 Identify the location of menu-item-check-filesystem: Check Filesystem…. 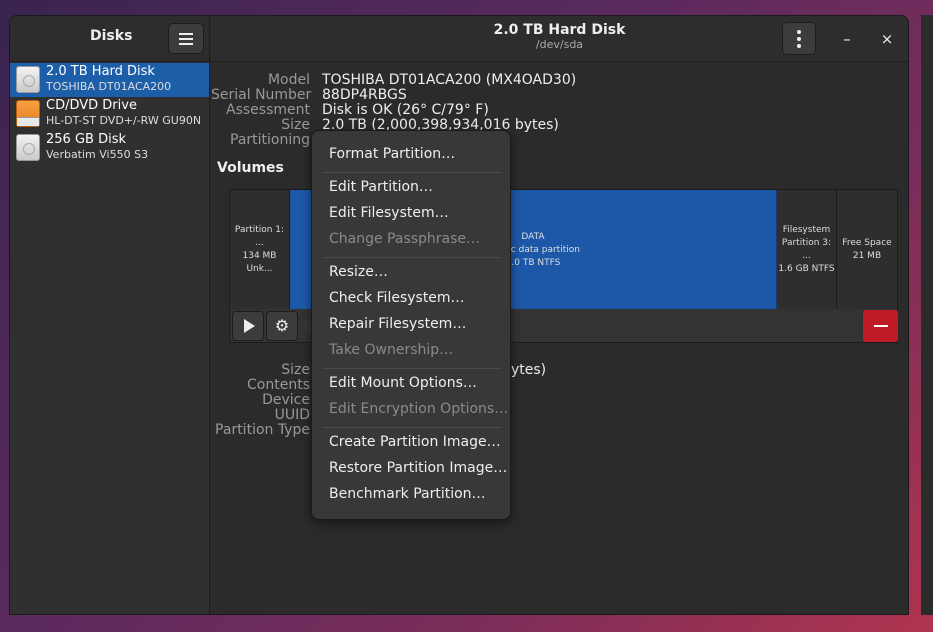
(397, 298).